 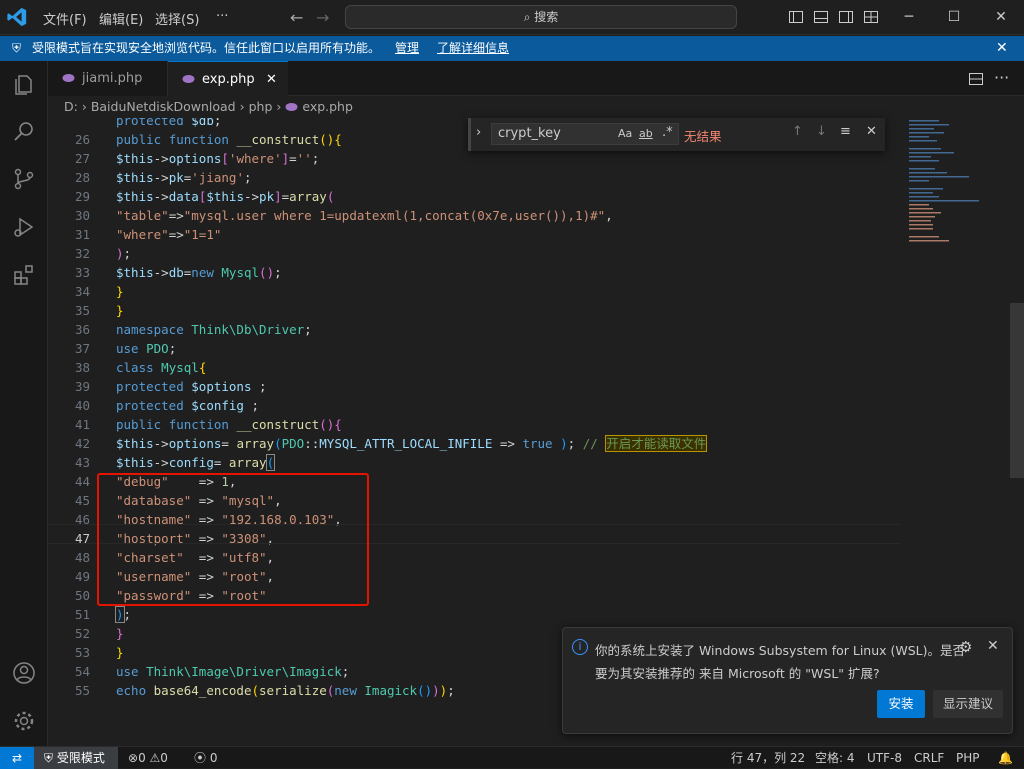 What do you see at coordinates (82, 557) in the screenshot?
I see `line-number: 48` at bounding box center [82, 557].